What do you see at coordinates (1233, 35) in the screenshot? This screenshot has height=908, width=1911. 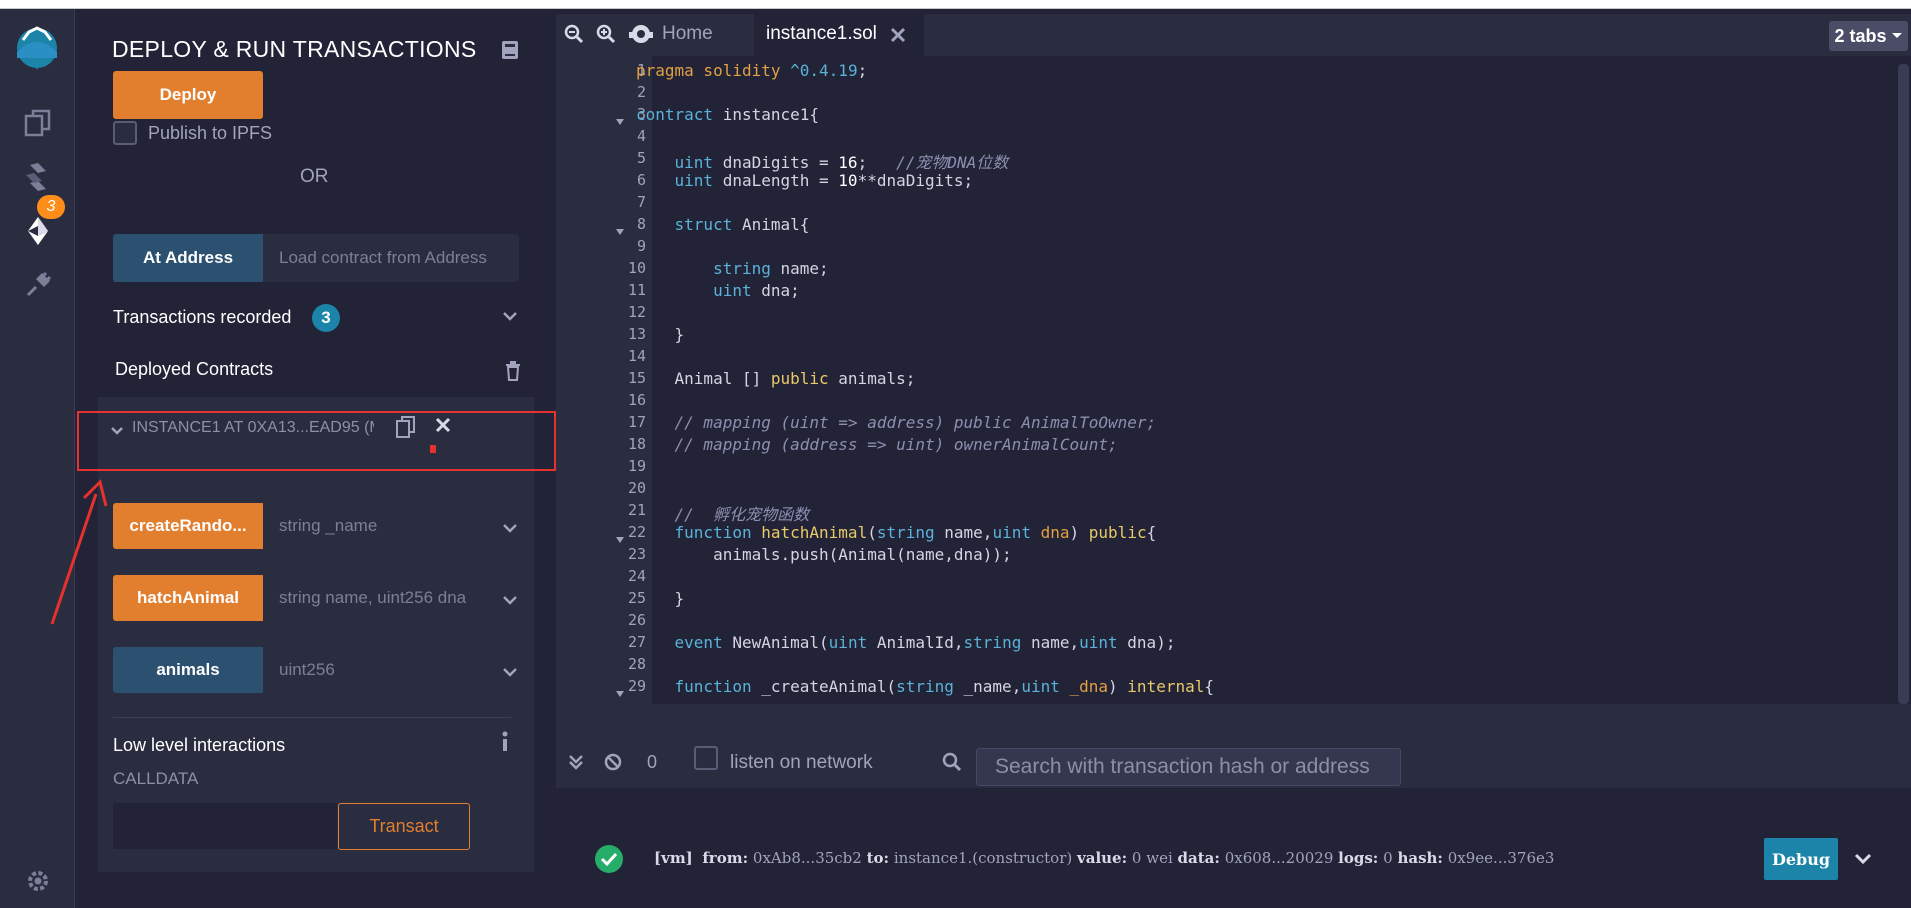 I see `editor-tab-bar: Home instance1.sol` at bounding box center [1233, 35].